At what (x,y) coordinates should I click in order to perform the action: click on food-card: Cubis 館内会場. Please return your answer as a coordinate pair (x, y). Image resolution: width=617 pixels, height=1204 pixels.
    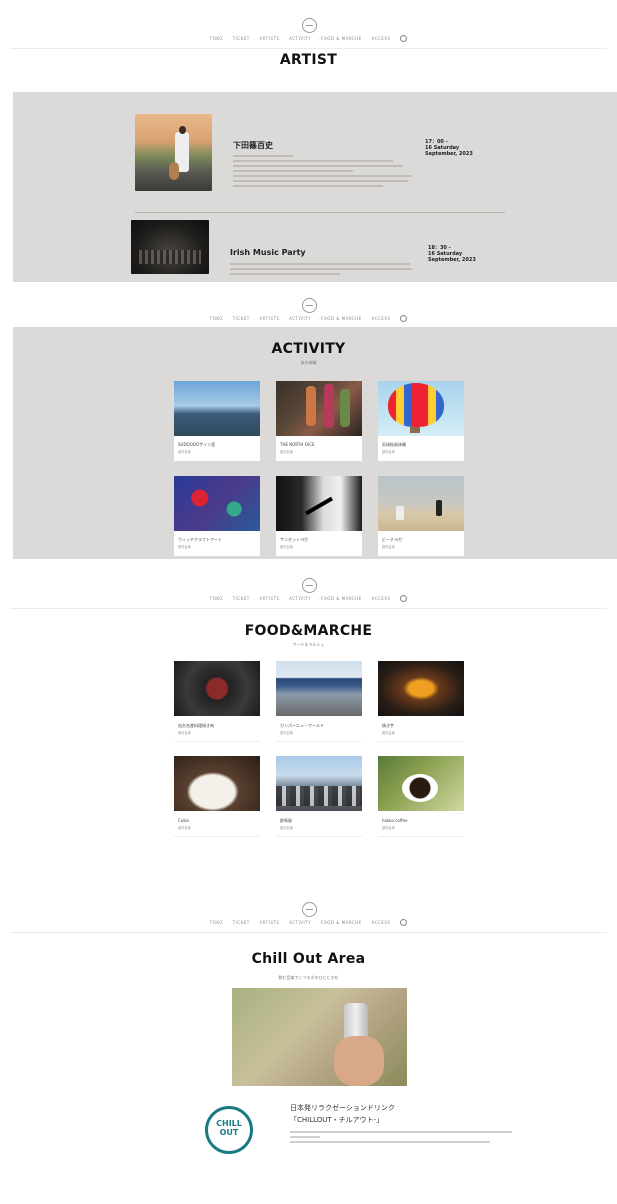
    Looking at the image, I should click on (217, 796).